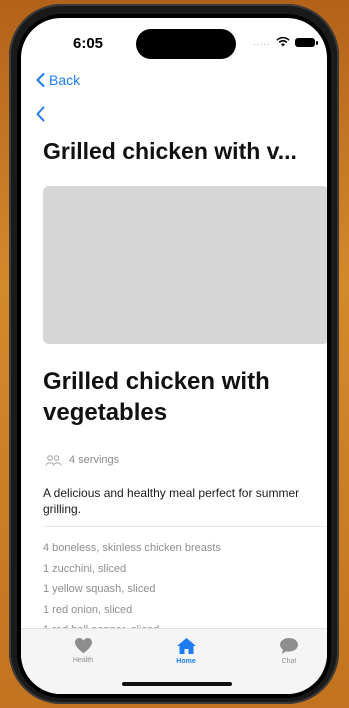 This screenshot has width=349, height=708. What do you see at coordinates (94, 460) in the screenshot?
I see `servings-label: 4 servings` at bounding box center [94, 460].